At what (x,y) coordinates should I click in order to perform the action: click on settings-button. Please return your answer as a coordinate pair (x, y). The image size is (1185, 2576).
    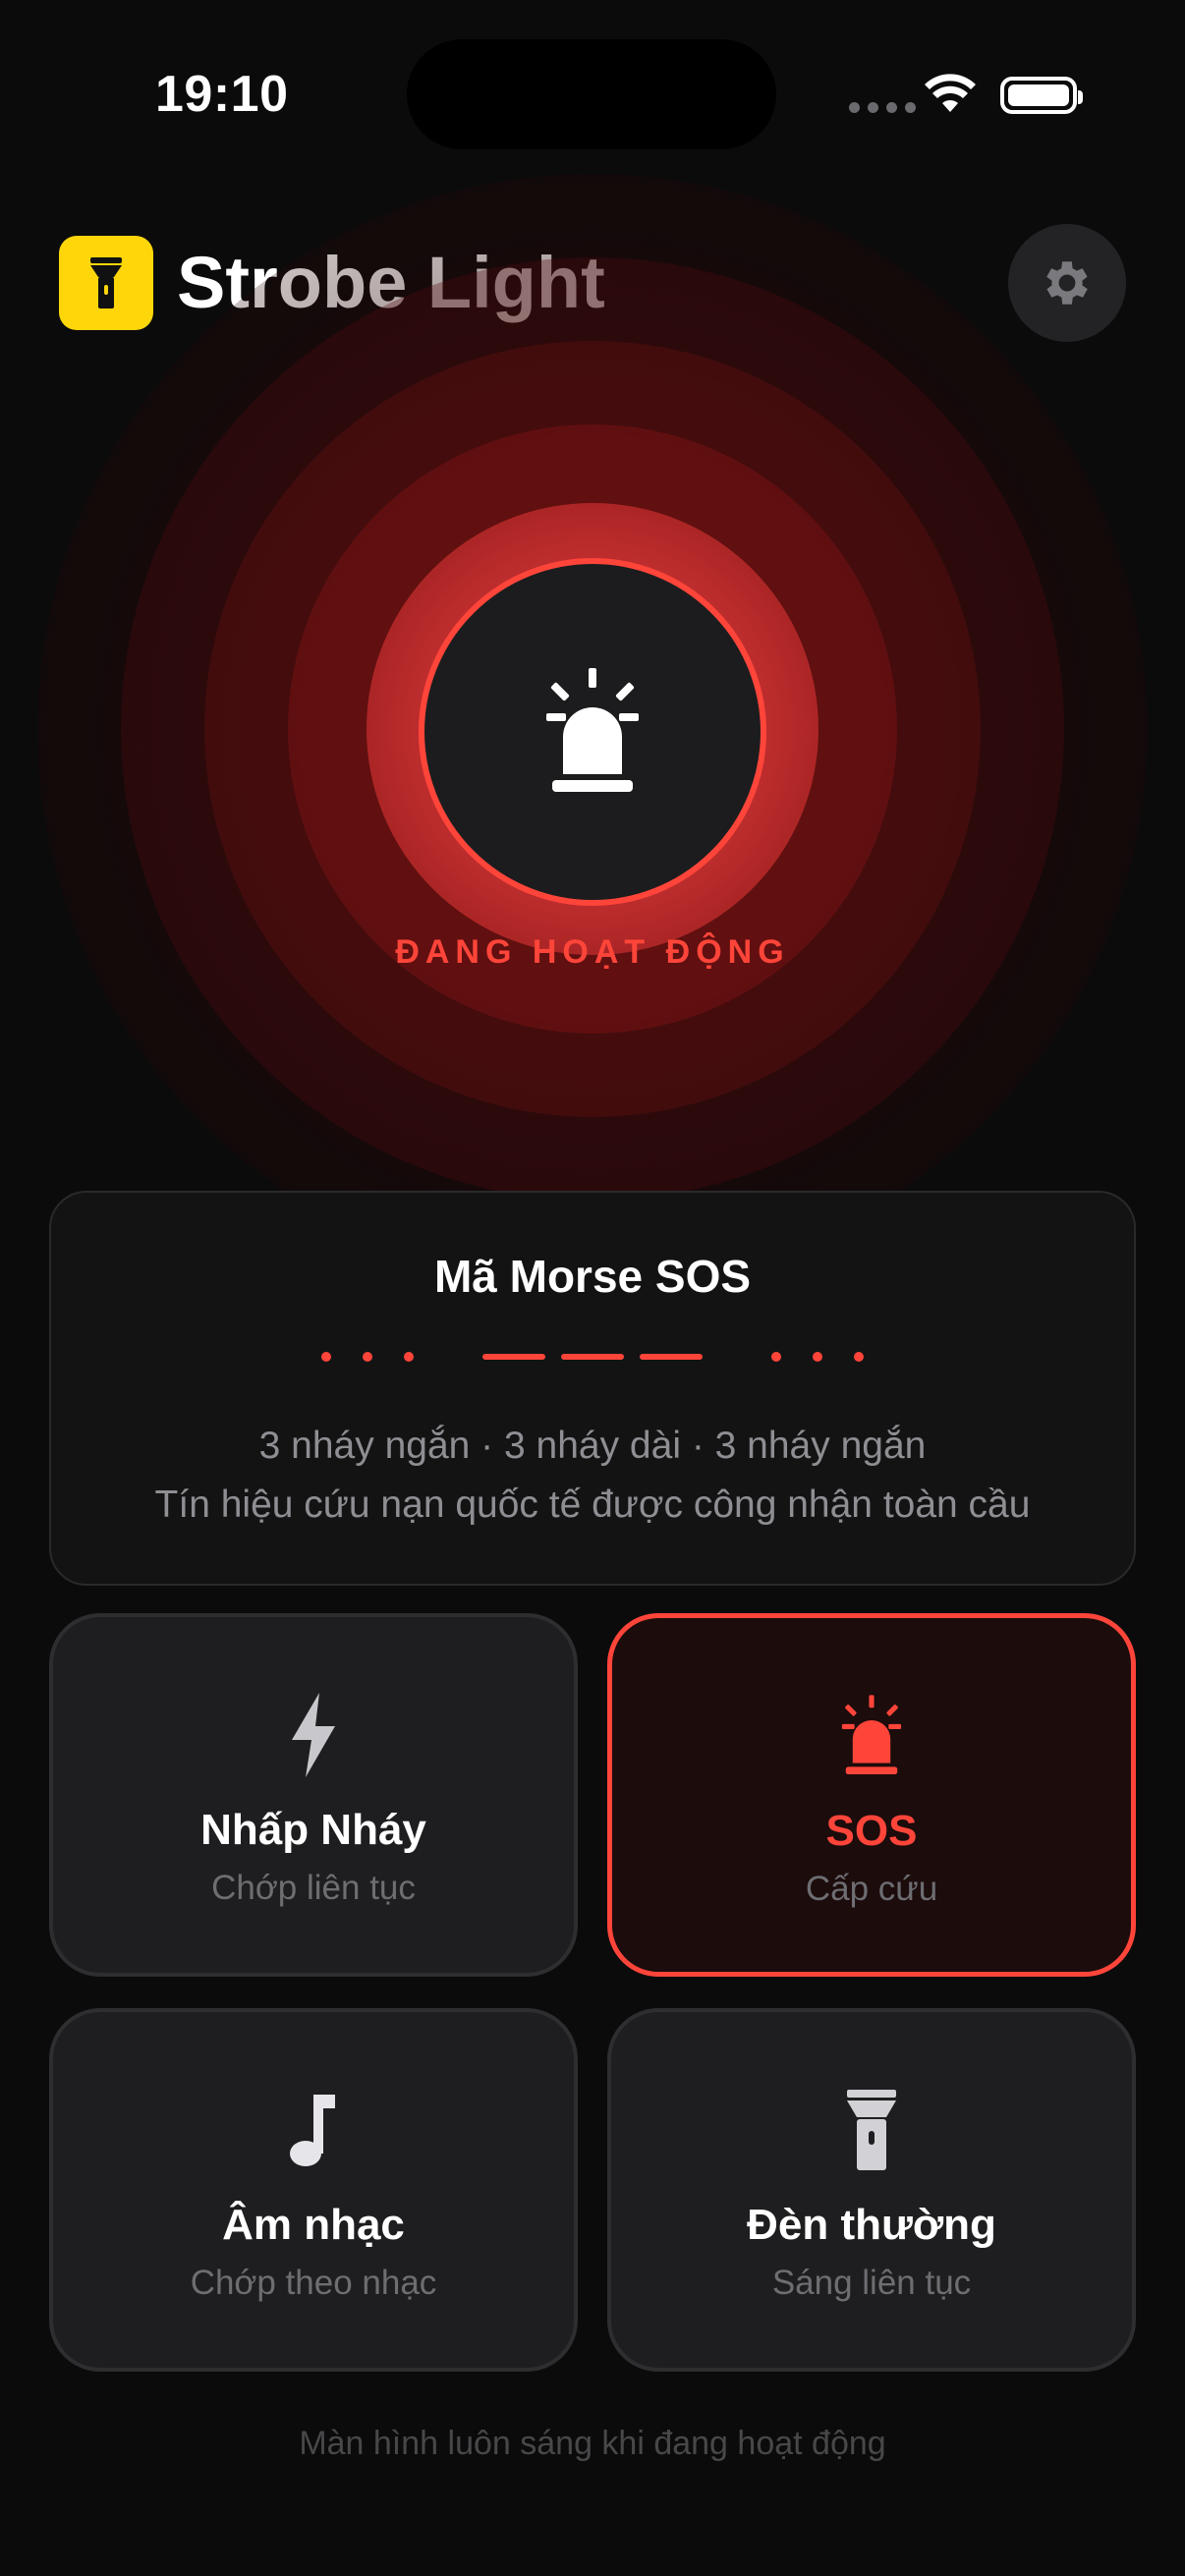
    Looking at the image, I should click on (1067, 283).